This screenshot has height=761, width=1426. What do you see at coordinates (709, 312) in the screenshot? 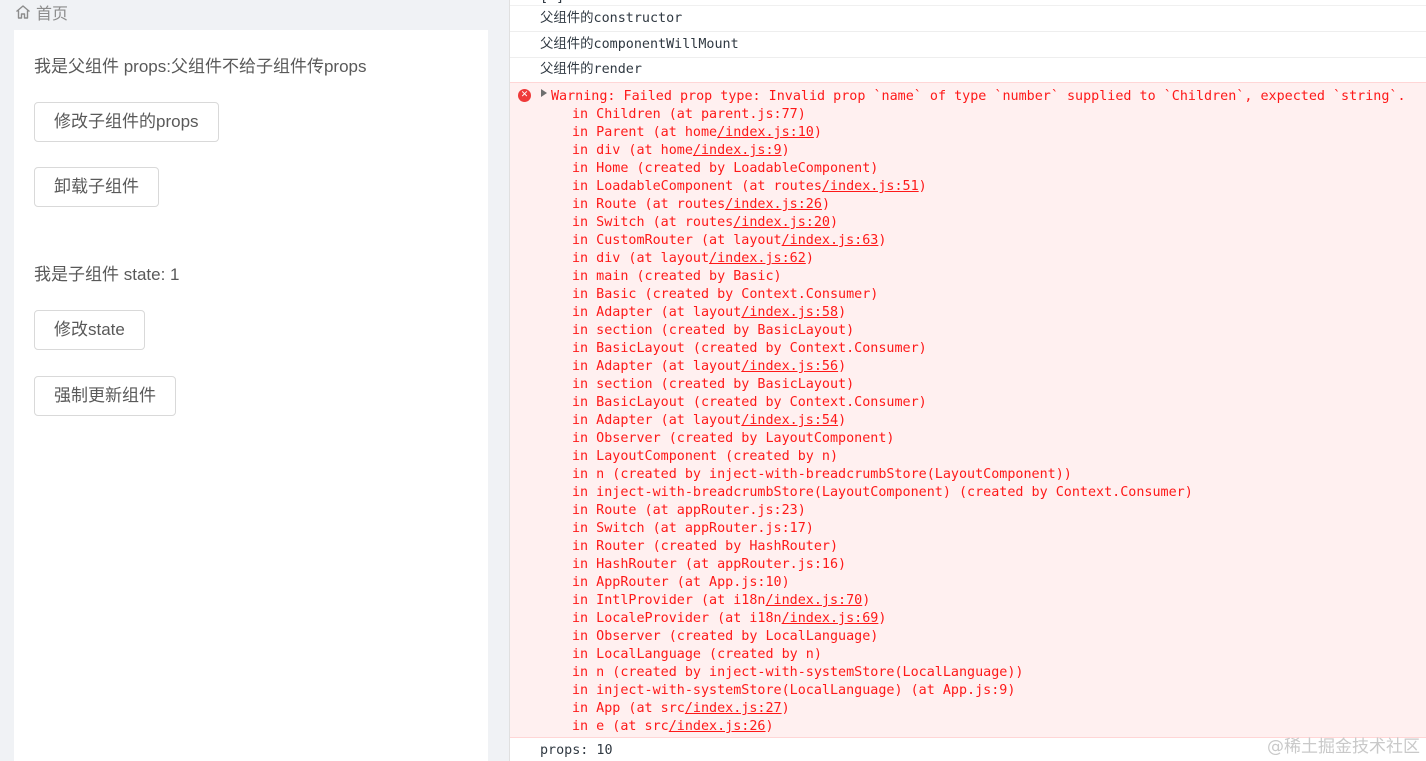
I see `stack-frame: in Adapter (at layout/index.js:58)` at bounding box center [709, 312].